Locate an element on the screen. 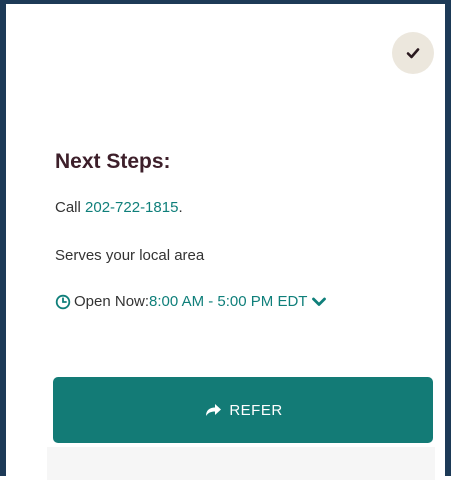 This screenshot has width=451, height=480. mark-complete-button is located at coordinates (413, 53).